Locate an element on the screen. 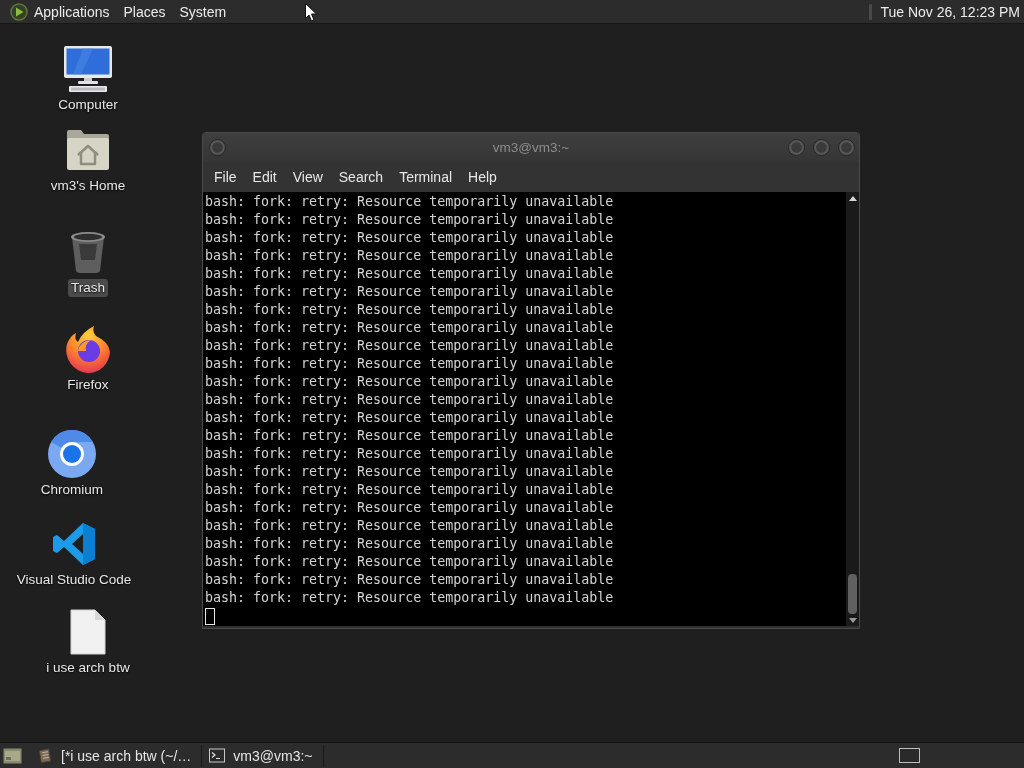 The width and height of the screenshot is (1024, 768). desktop-icon-label: Visual Studio Code is located at coordinates (74, 580).